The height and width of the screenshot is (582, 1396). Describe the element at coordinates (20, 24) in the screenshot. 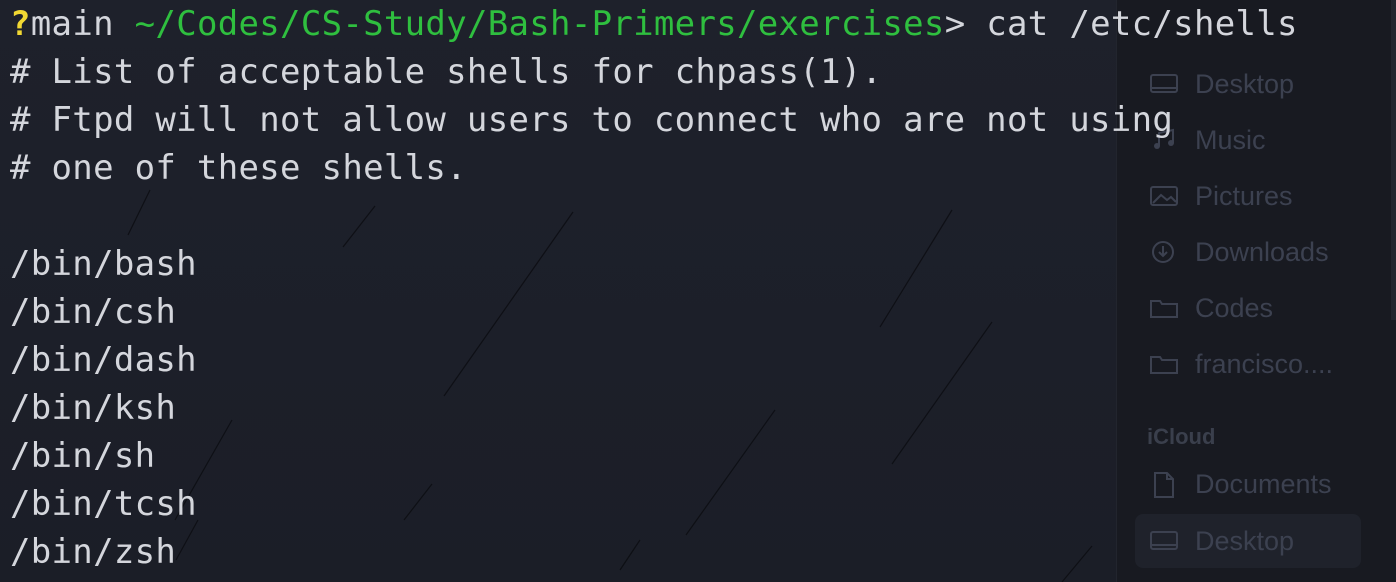

I see `git-status-symbol: ?` at that location.